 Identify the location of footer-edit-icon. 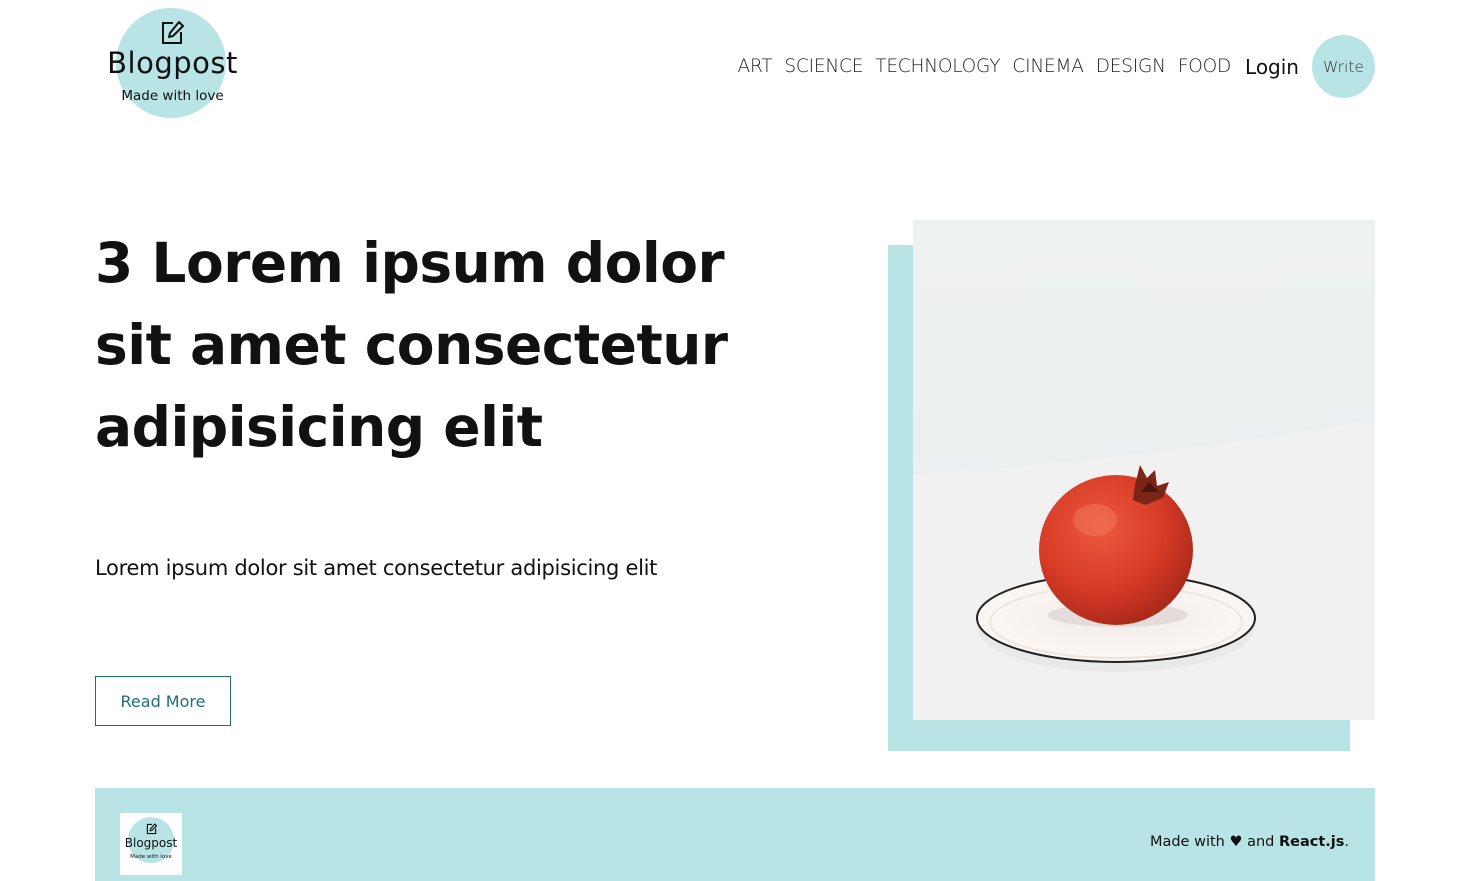
(151, 829).